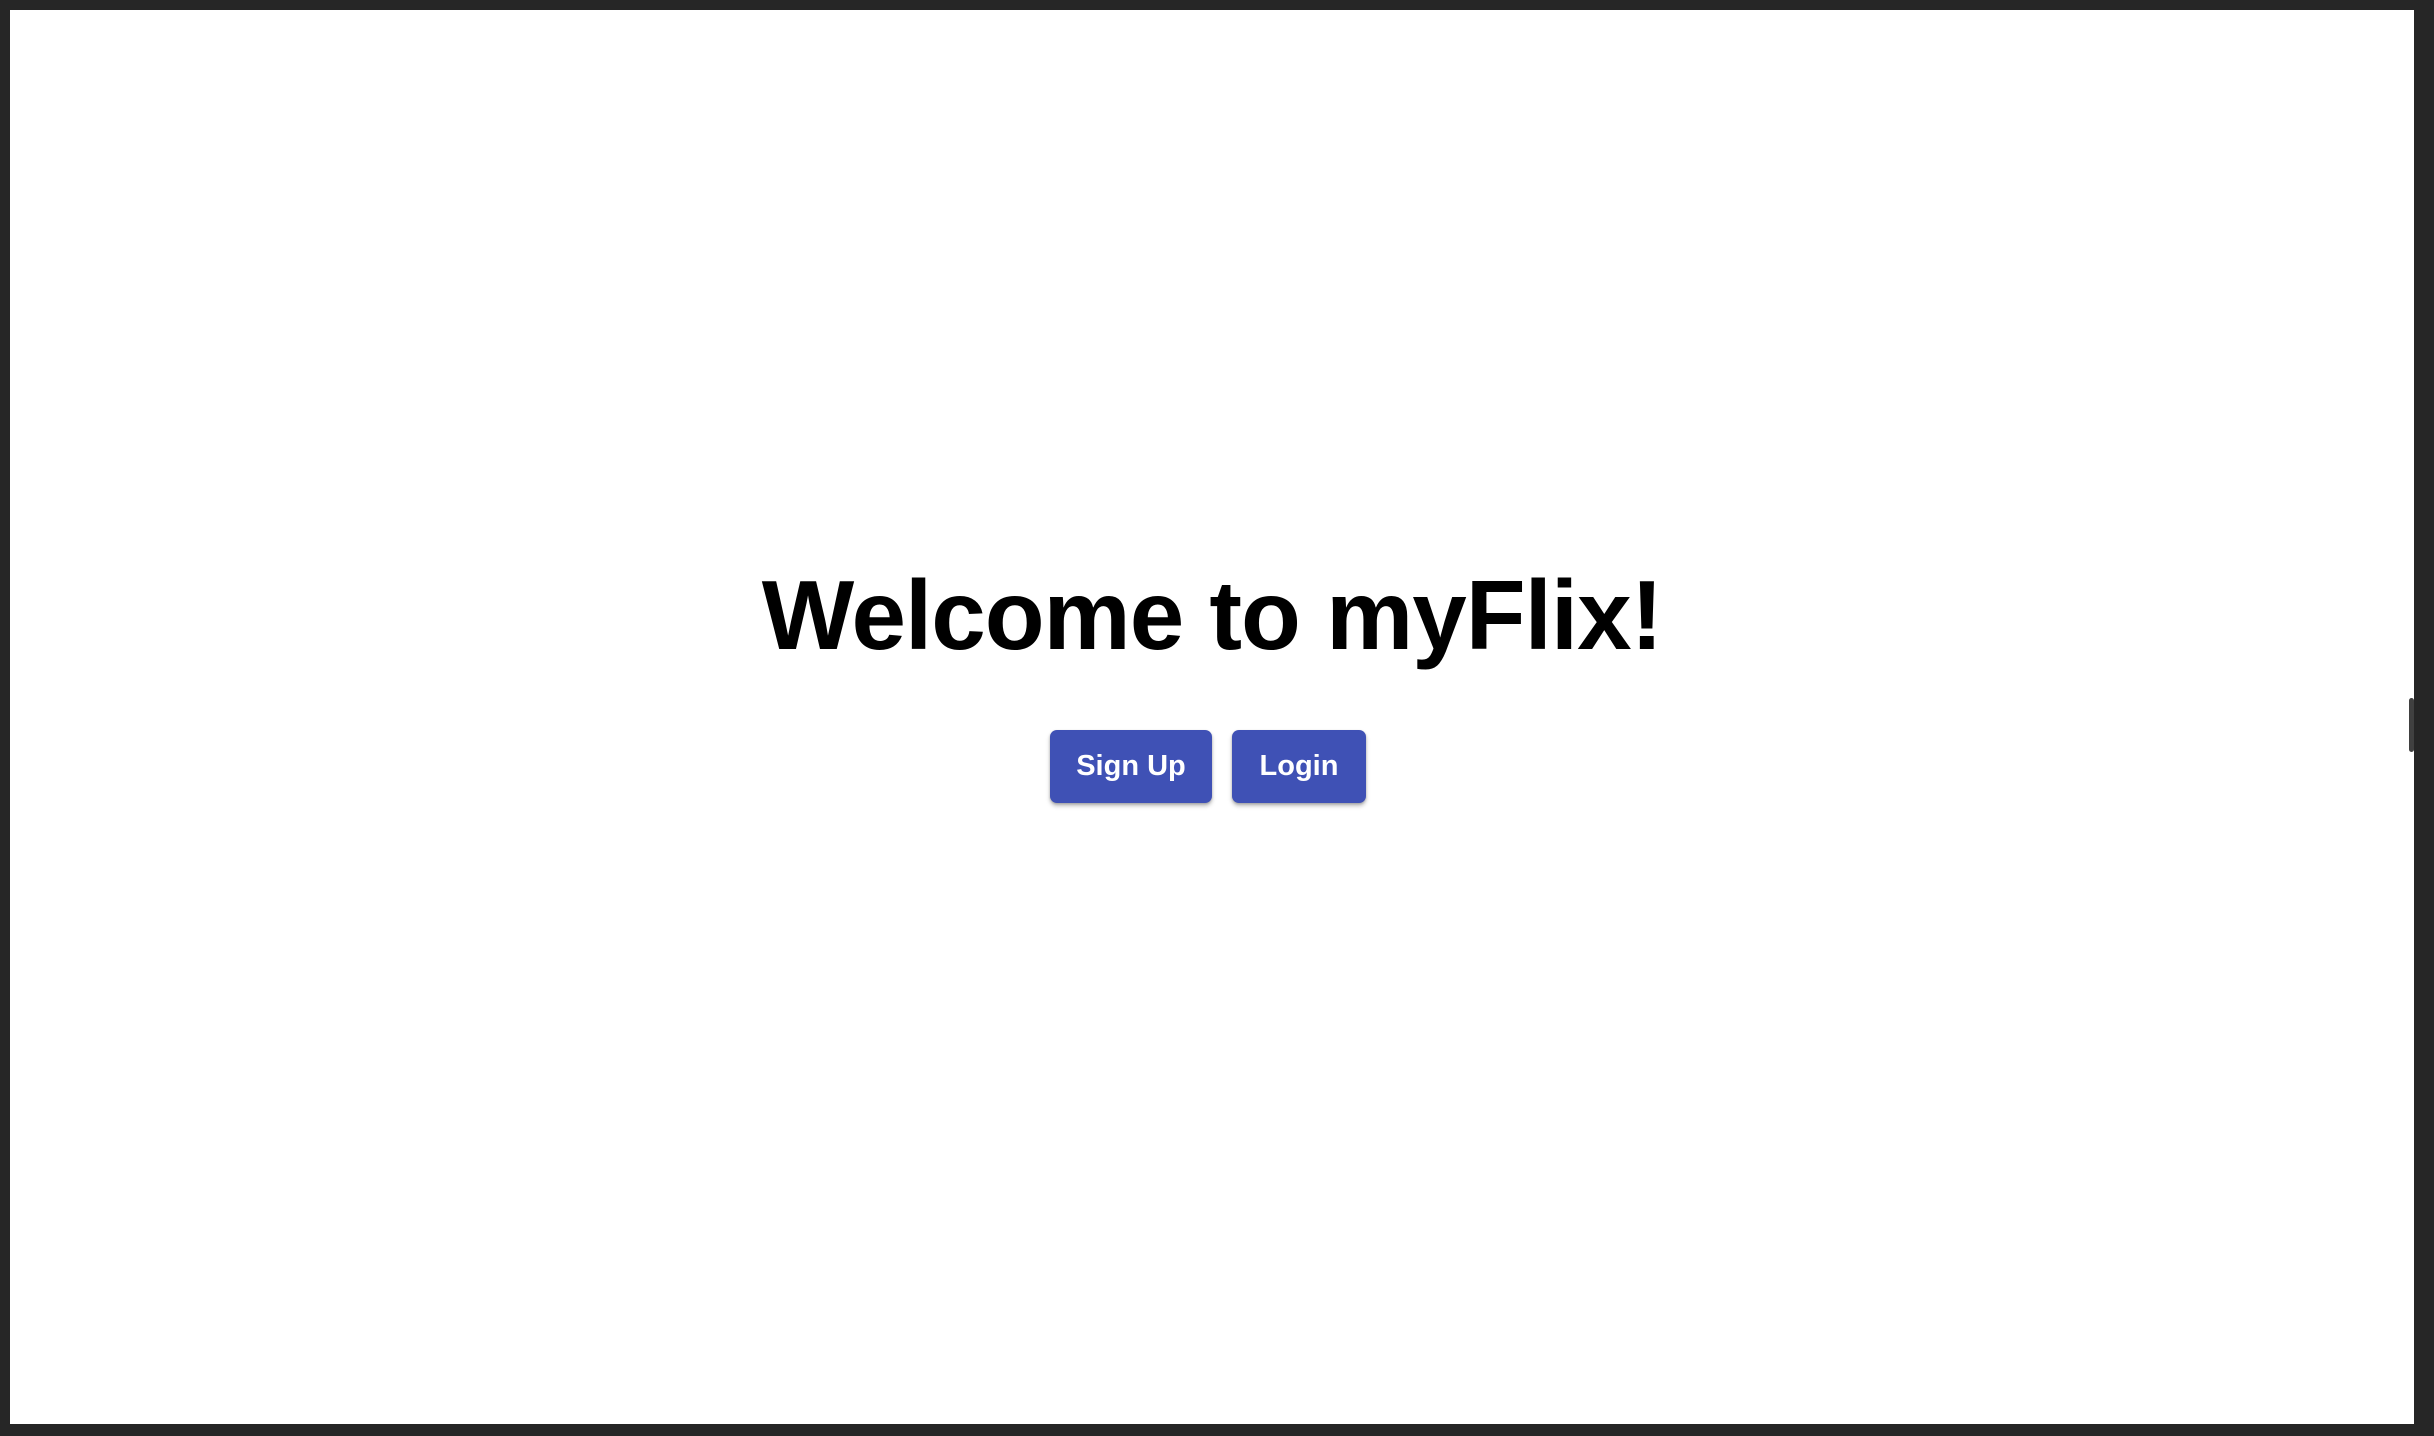  I want to click on auth-actions: Sign Up Login, so click(1212, 766).